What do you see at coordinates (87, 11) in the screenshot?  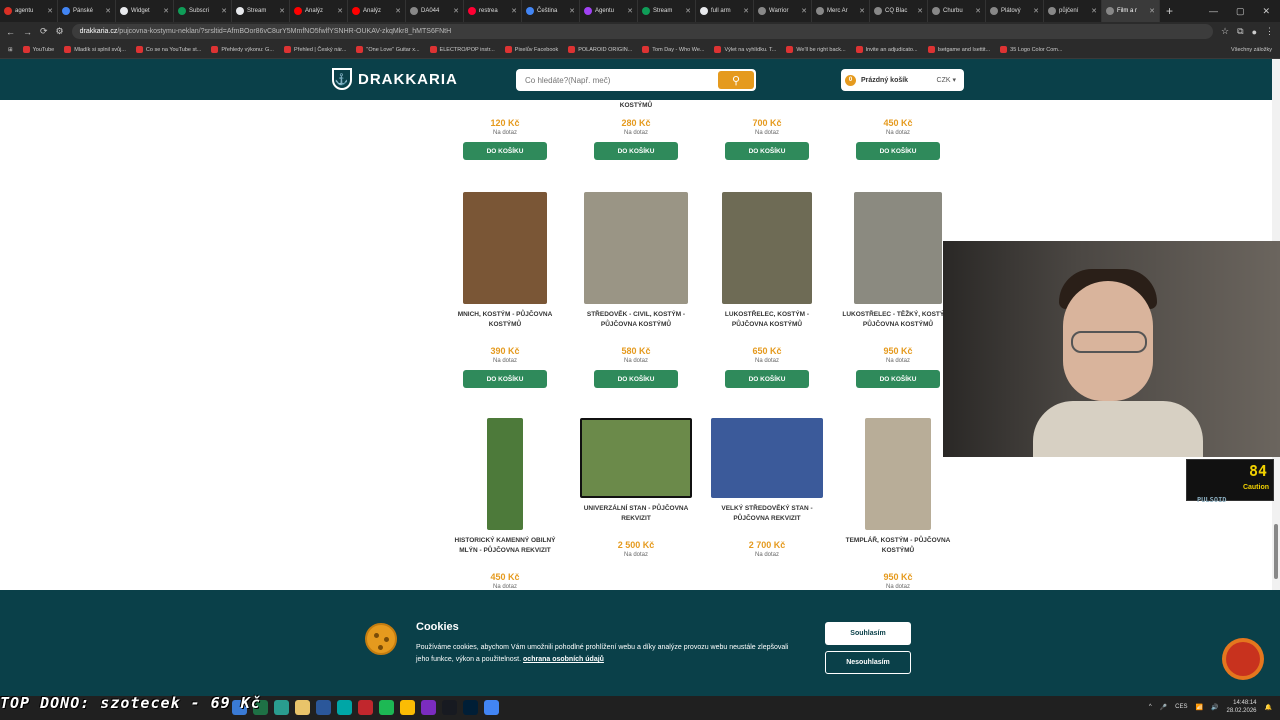 I see `browser-tab: Pánské ✕` at bounding box center [87, 11].